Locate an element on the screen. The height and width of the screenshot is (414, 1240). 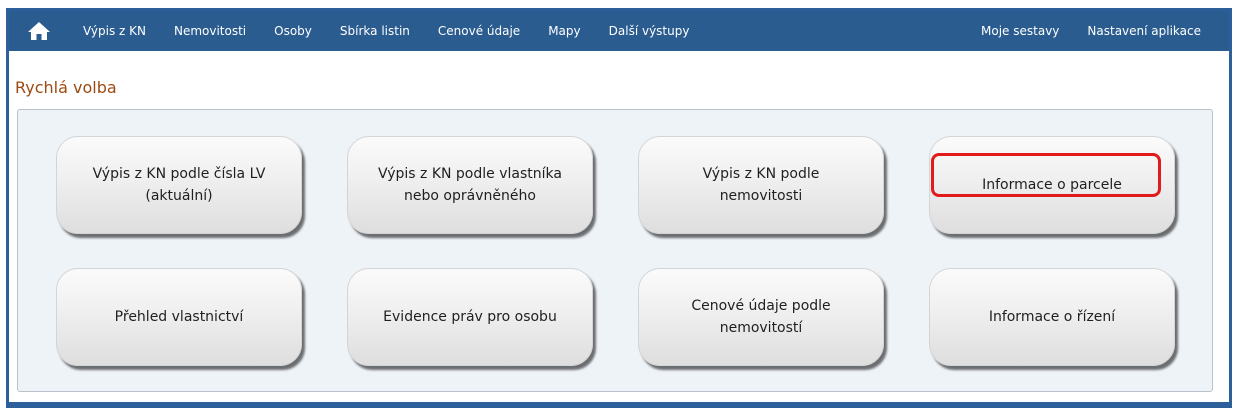
home-button is located at coordinates (39, 31).